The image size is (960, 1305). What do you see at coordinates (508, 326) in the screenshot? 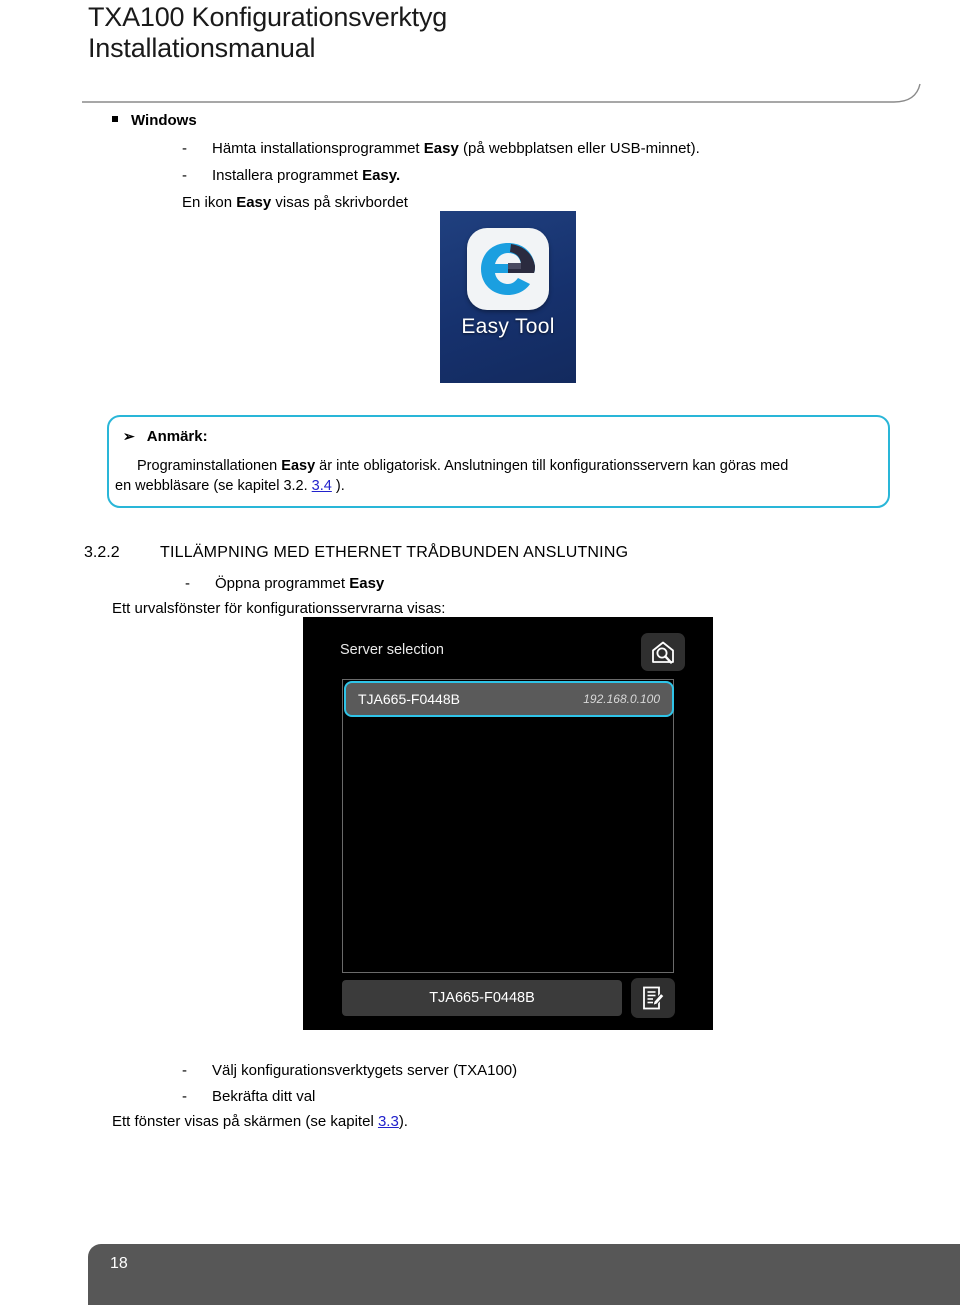
I see `easy-tool-icon-label: Easy Tool` at bounding box center [508, 326].